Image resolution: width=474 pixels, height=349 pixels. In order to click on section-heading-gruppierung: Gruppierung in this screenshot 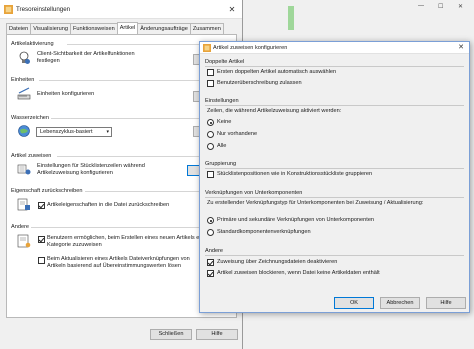, I will do `click(221, 164)`.